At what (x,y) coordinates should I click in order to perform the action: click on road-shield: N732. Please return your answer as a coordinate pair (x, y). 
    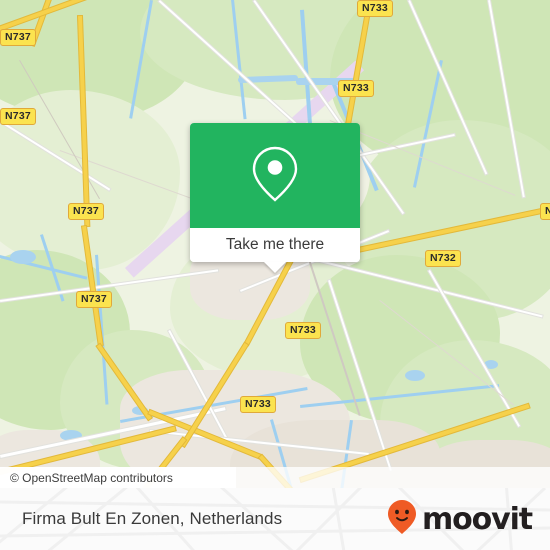
    Looking at the image, I should click on (443, 258).